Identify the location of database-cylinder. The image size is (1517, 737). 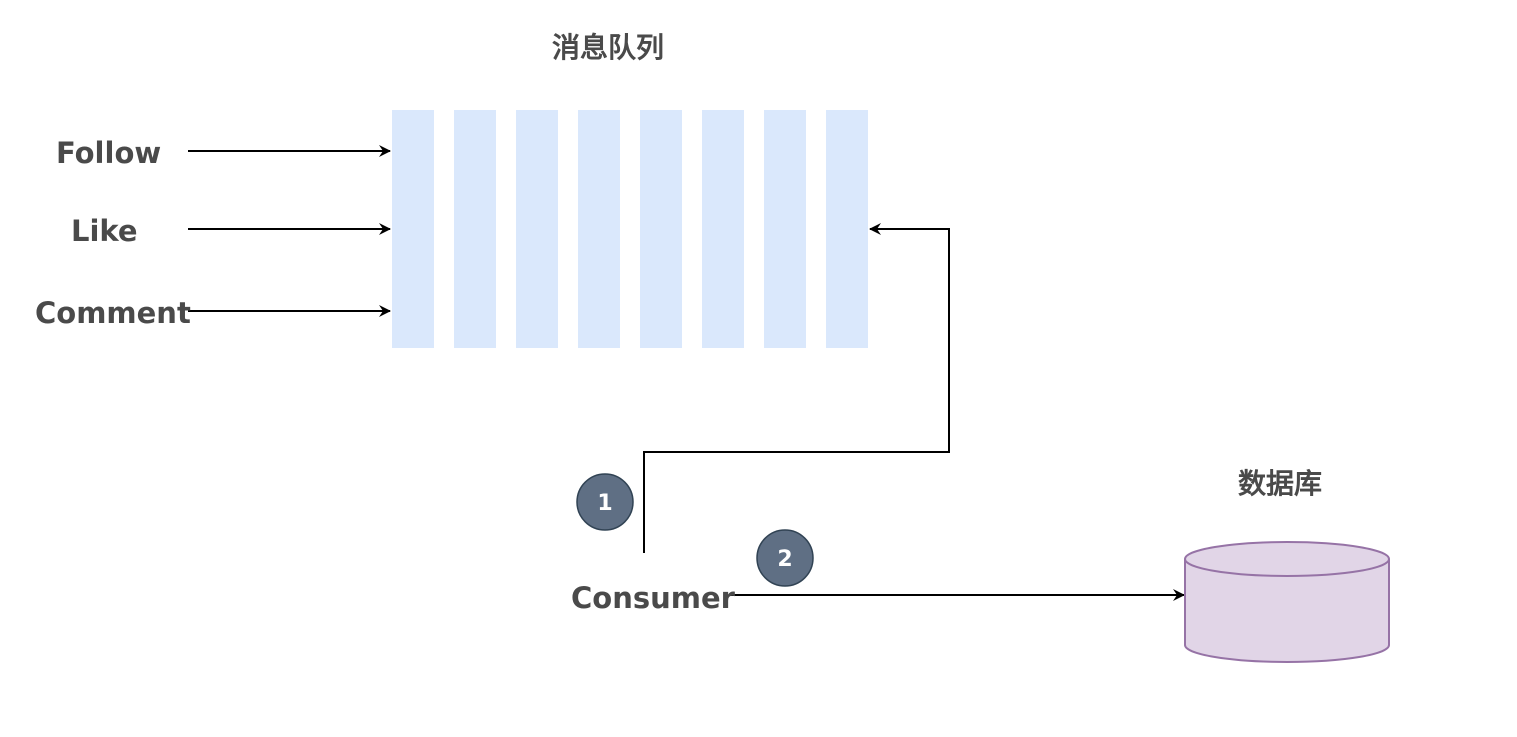
(1287, 602).